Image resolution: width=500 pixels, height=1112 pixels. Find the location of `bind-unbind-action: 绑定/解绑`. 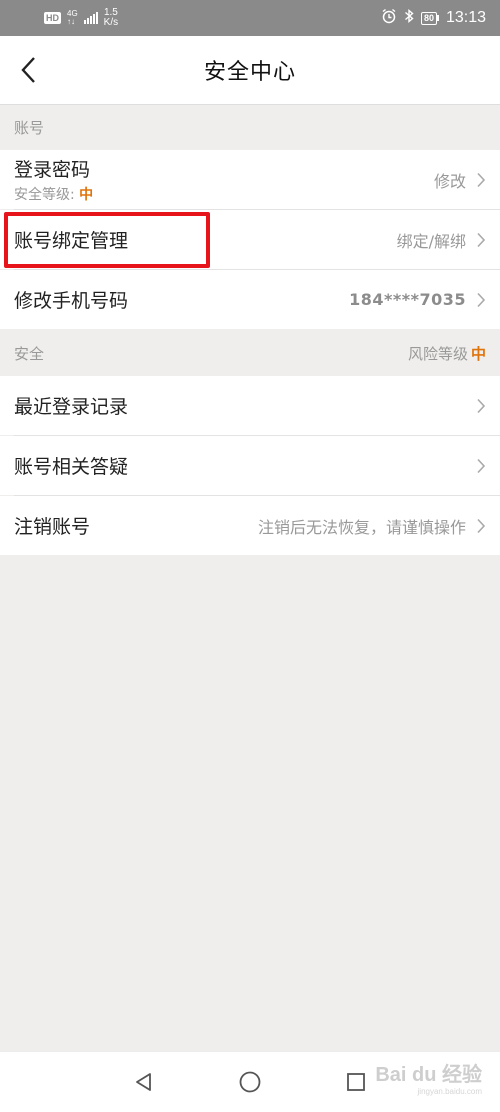

bind-unbind-action: 绑定/解绑 is located at coordinates (431, 241).